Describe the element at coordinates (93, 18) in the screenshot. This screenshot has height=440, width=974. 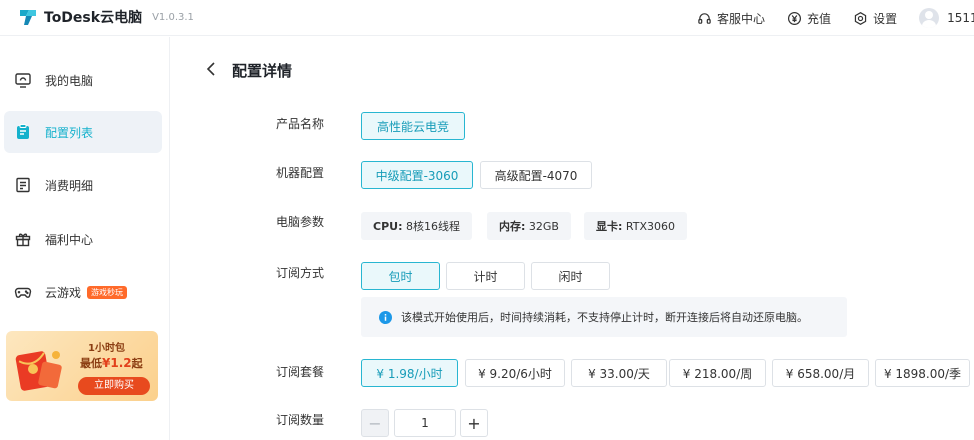
I see `app-name: ToDesk云电脑` at that location.